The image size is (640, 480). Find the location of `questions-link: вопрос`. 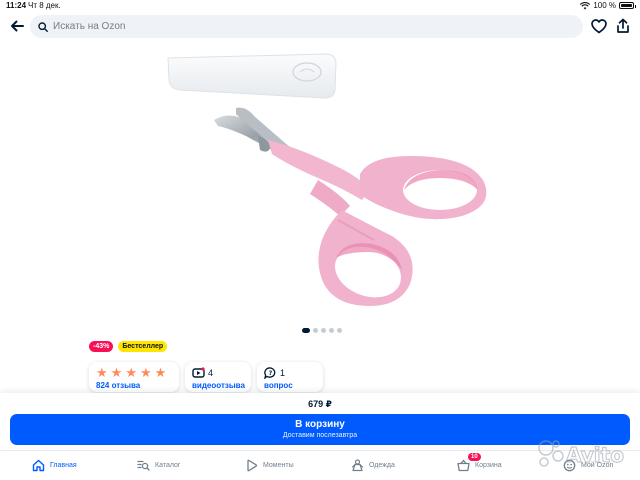

questions-link: вопрос is located at coordinates (290, 385).